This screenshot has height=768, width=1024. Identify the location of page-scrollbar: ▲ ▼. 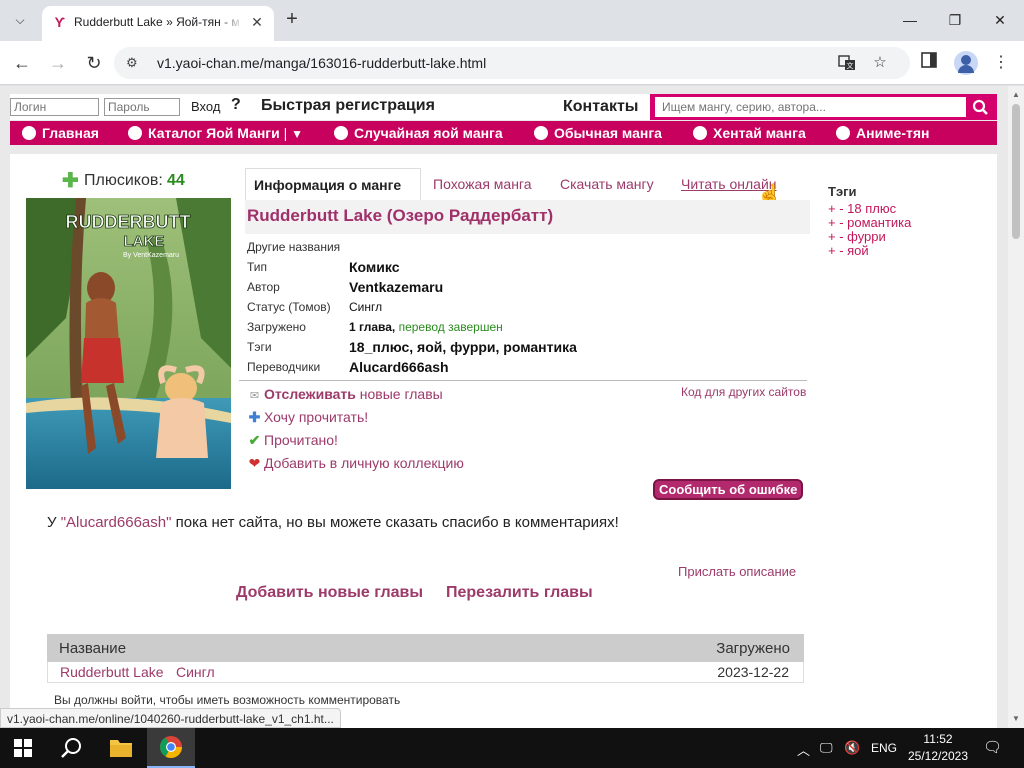
(1016, 407).